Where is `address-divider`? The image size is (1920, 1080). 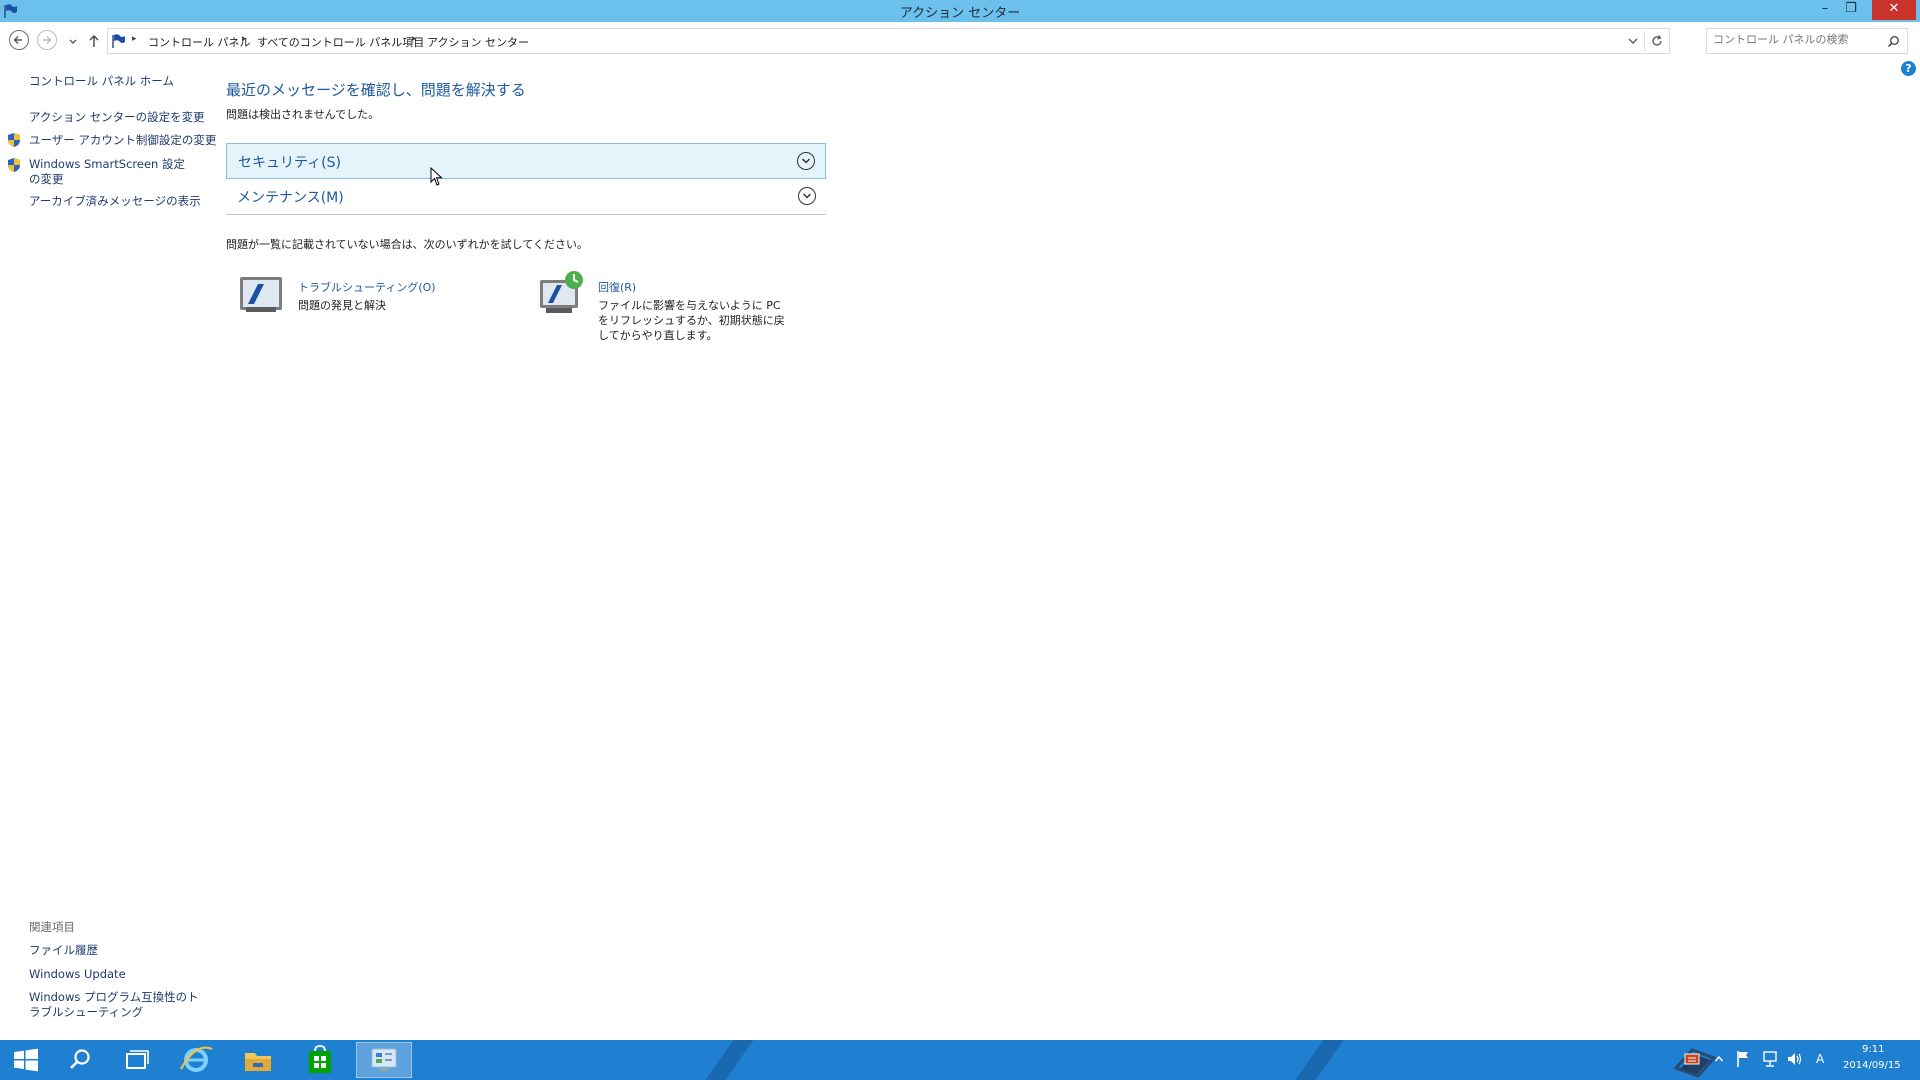 address-divider is located at coordinates (1644, 41).